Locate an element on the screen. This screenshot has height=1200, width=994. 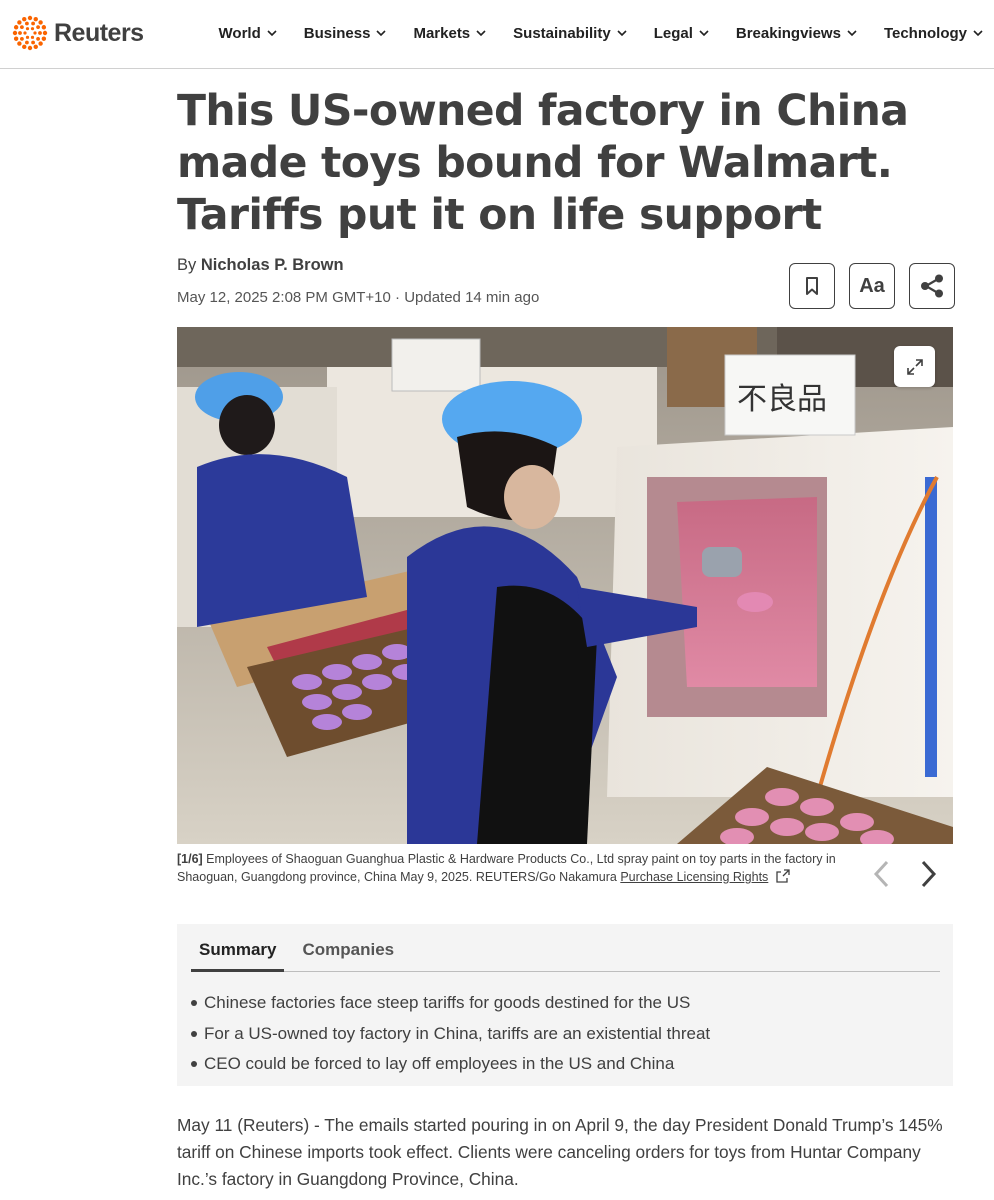
nav-item-business: Business is located at coordinates (346, 33).